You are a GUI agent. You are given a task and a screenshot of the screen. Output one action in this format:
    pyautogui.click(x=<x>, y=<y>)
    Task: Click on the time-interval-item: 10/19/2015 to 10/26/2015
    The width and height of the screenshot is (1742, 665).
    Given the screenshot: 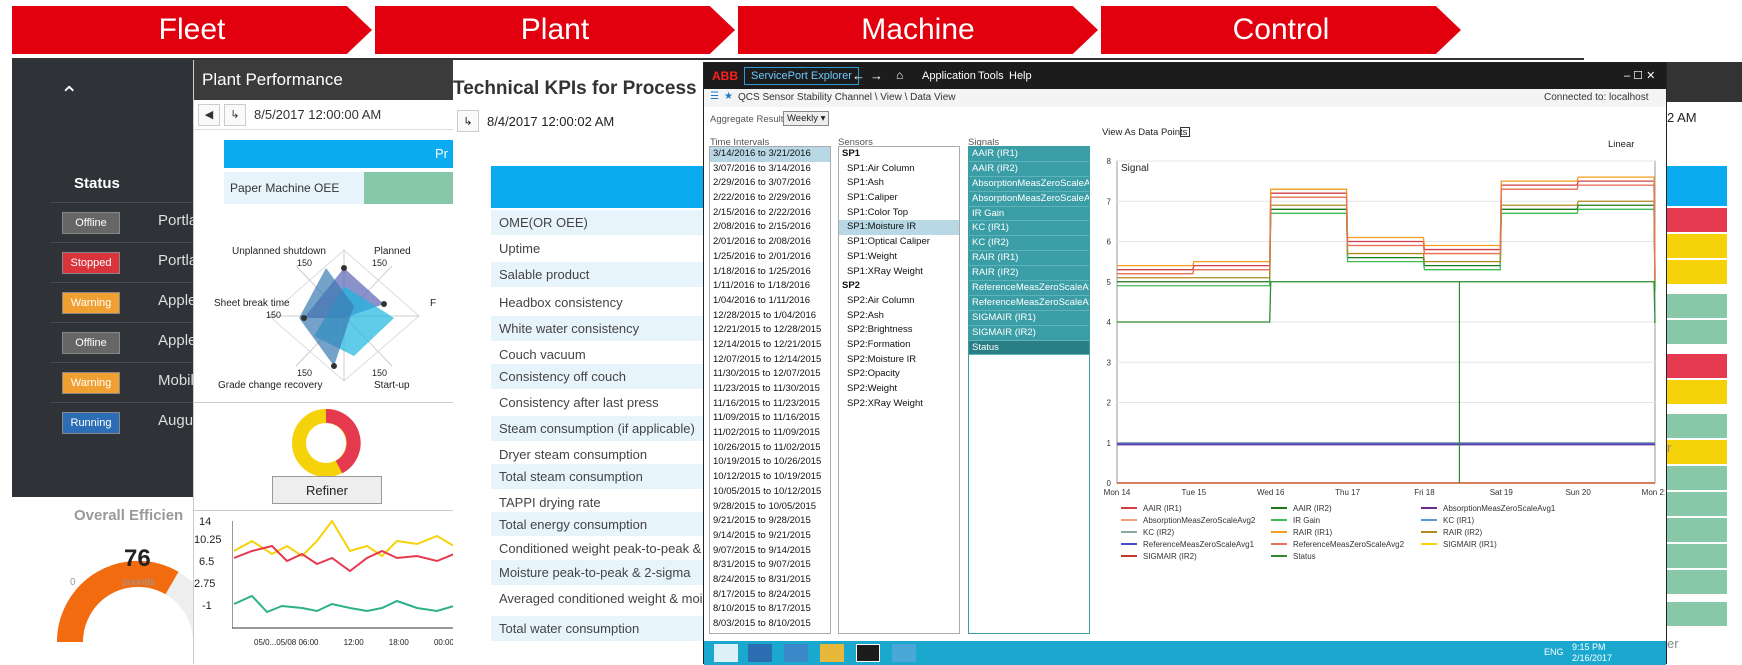 What is the action you would take?
    pyautogui.click(x=770, y=462)
    